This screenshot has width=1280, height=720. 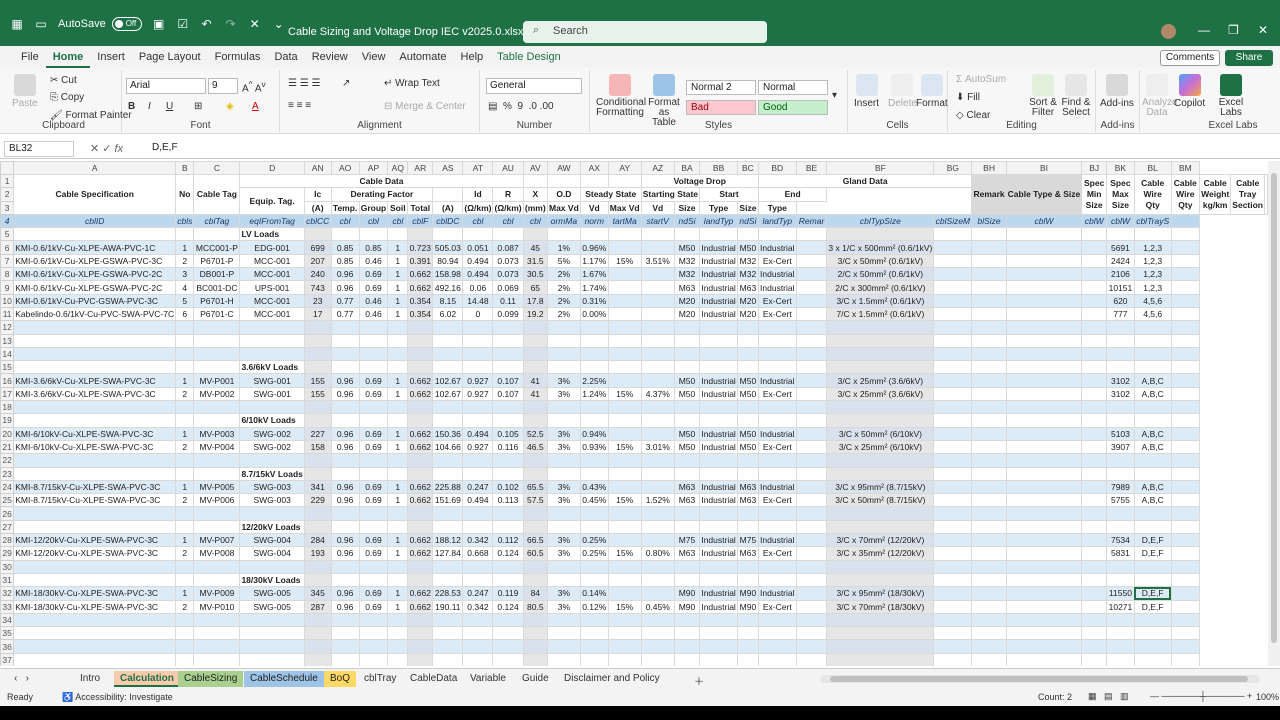 What do you see at coordinates (317, 380) in the screenshot?
I see `data-cell: 155` at bounding box center [317, 380].